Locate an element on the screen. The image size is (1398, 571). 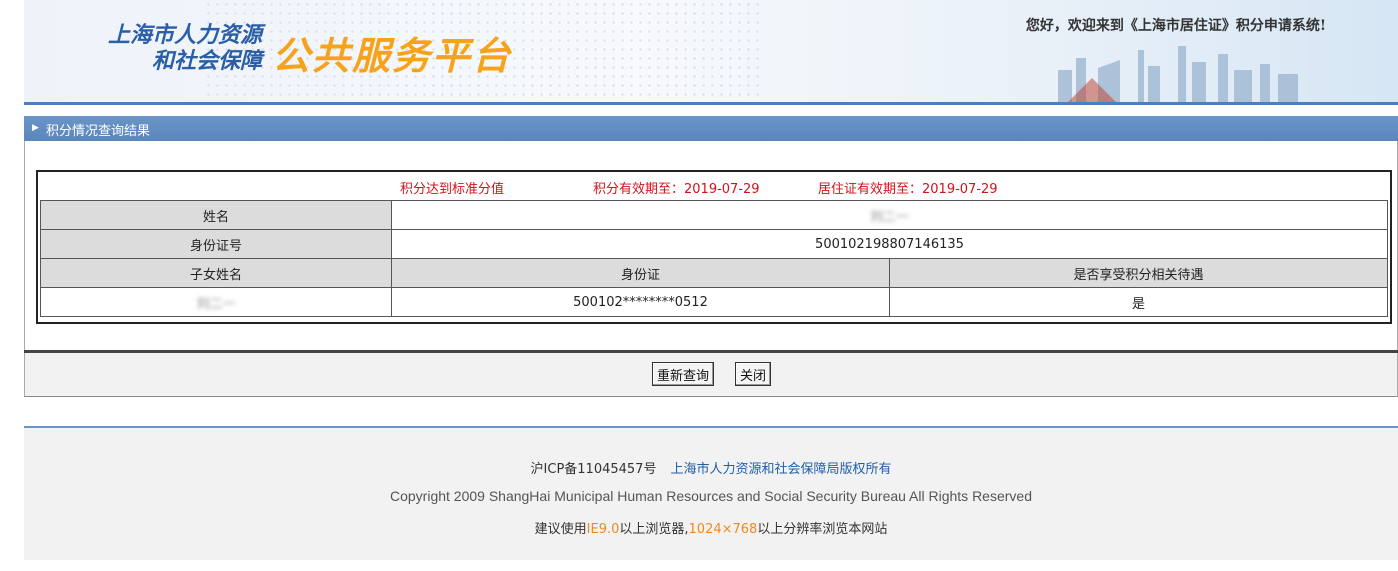
requery-button: 重新查询 is located at coordinates (683, 374).